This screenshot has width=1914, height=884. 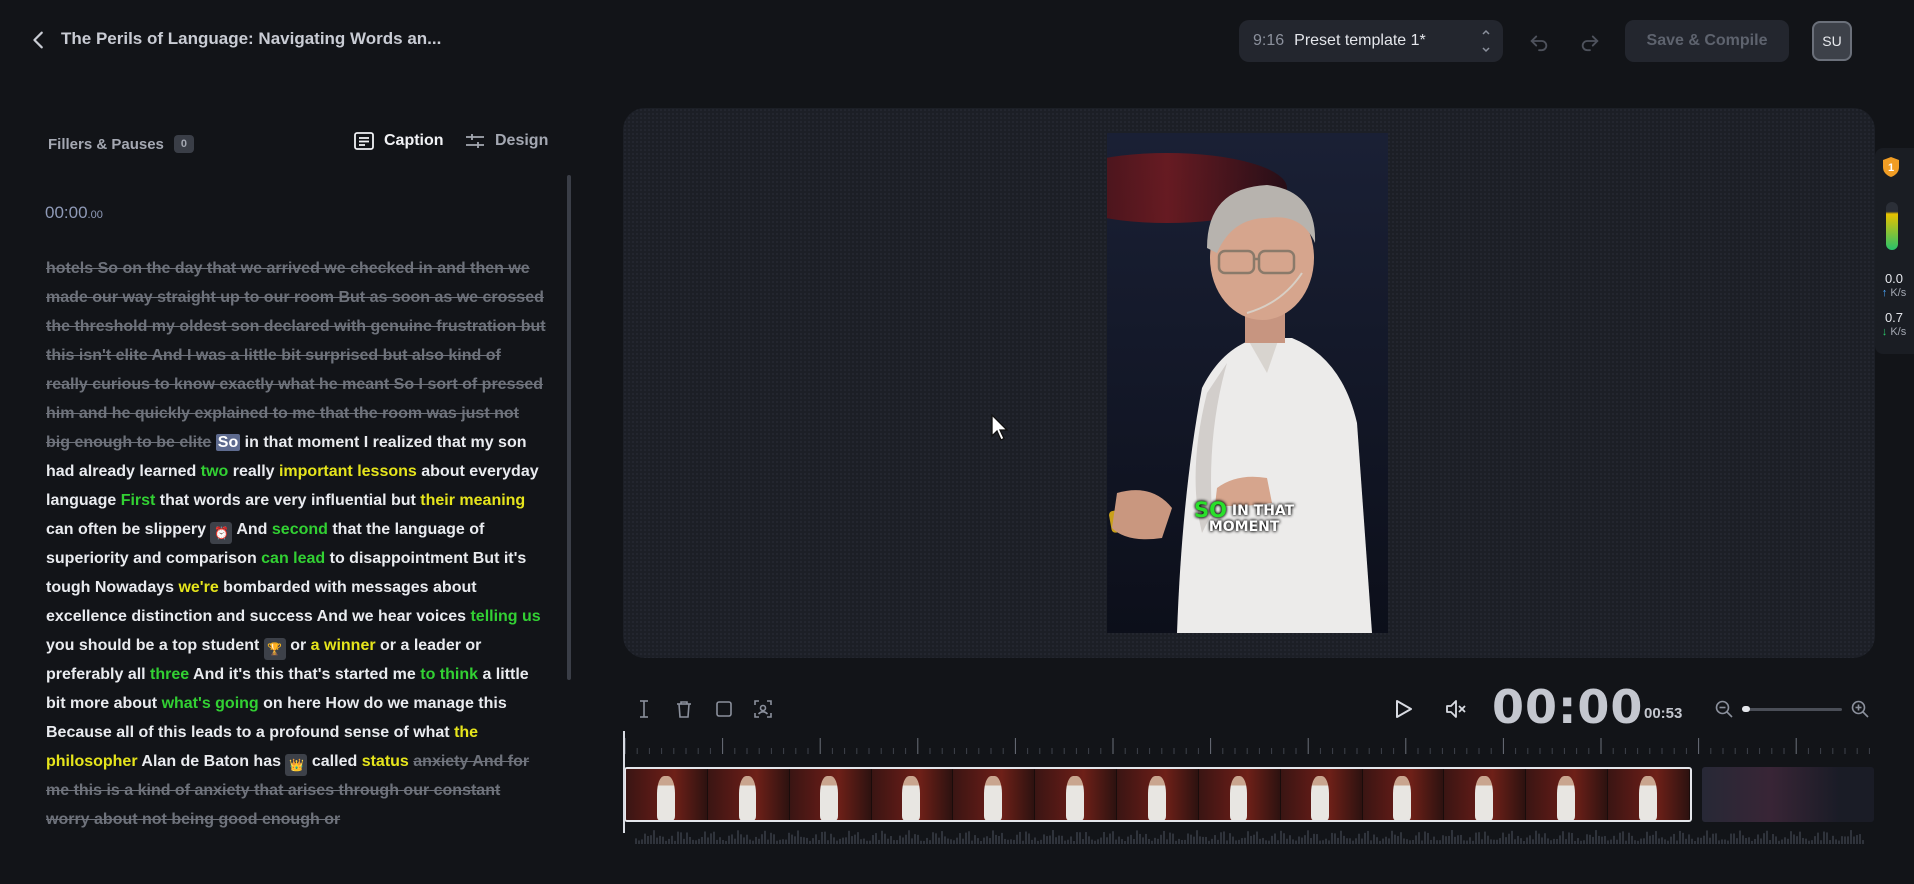 I want to click on transcript-word: or, so click(x=298, y=645).